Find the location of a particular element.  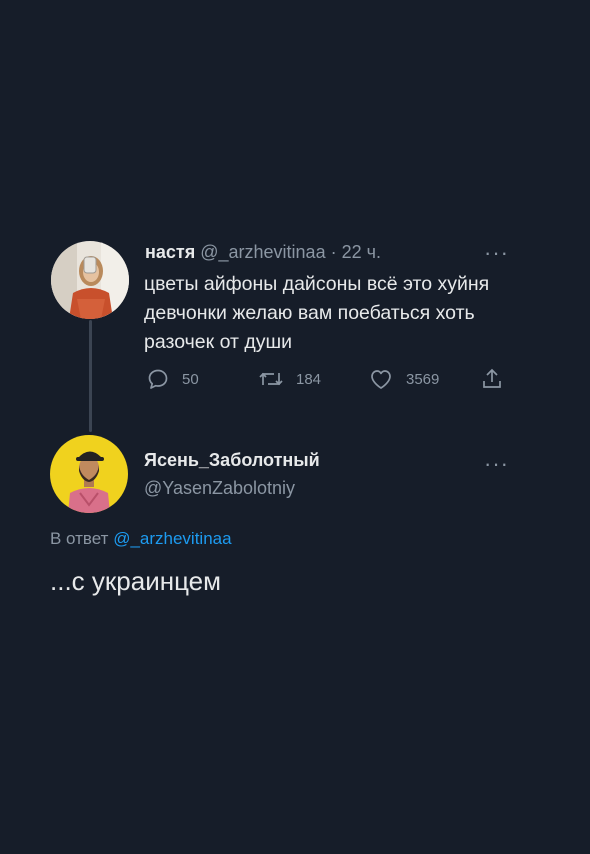

tweet-timestamp: 22 ч. is located at coordinates (361, 252).